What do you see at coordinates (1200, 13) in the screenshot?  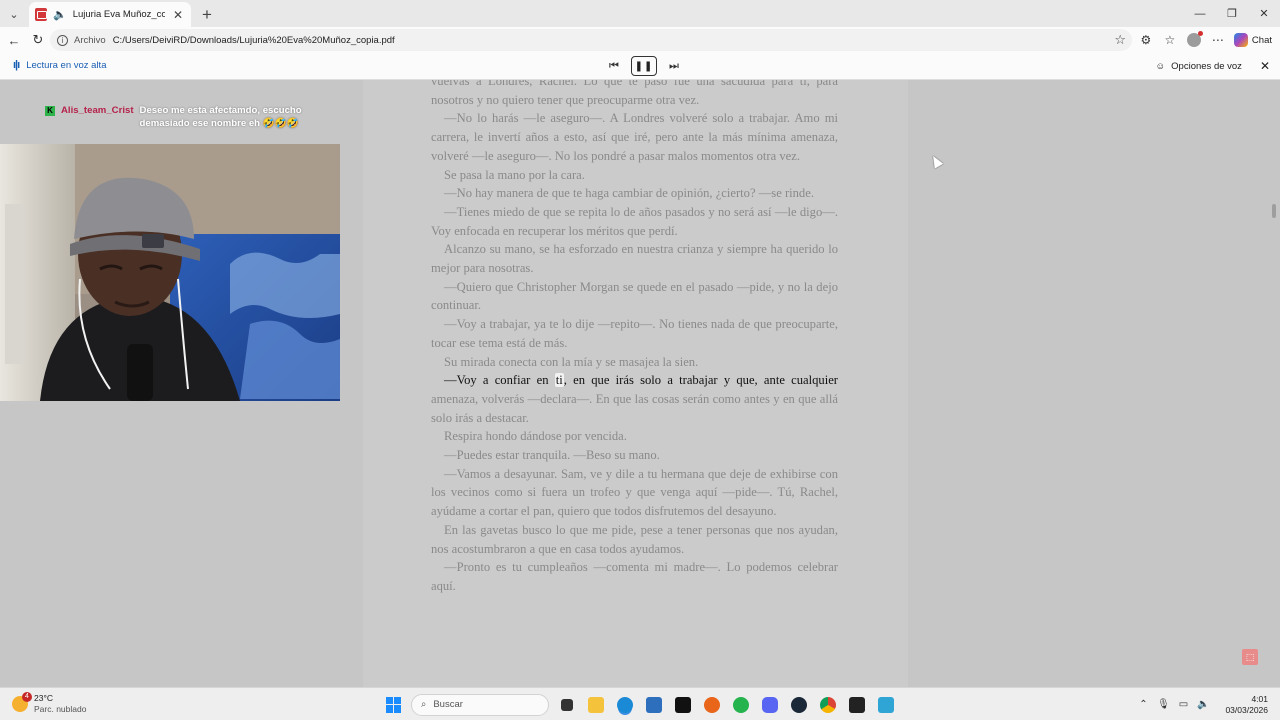 I see `minimize-button: —` at bounding box center [1200, 13].